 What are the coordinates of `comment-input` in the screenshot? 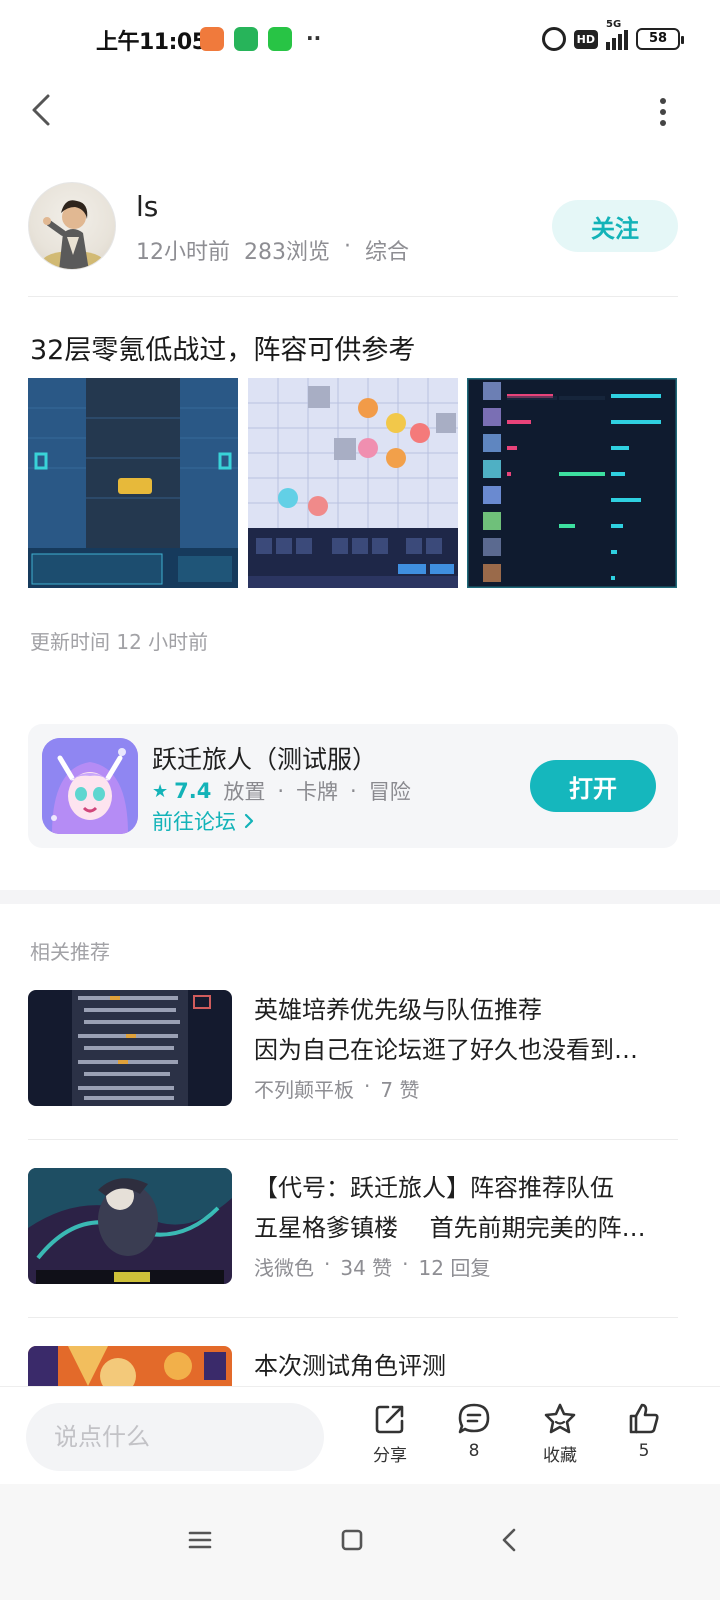 It's located at (175, 1437).